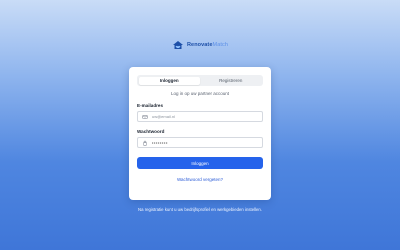 Image resolution: width=400 pixels, height=250 pixels. Describe the element at coordinates (220, 45) in the screenshot. I see `brand-name-part2: Match` at that location.